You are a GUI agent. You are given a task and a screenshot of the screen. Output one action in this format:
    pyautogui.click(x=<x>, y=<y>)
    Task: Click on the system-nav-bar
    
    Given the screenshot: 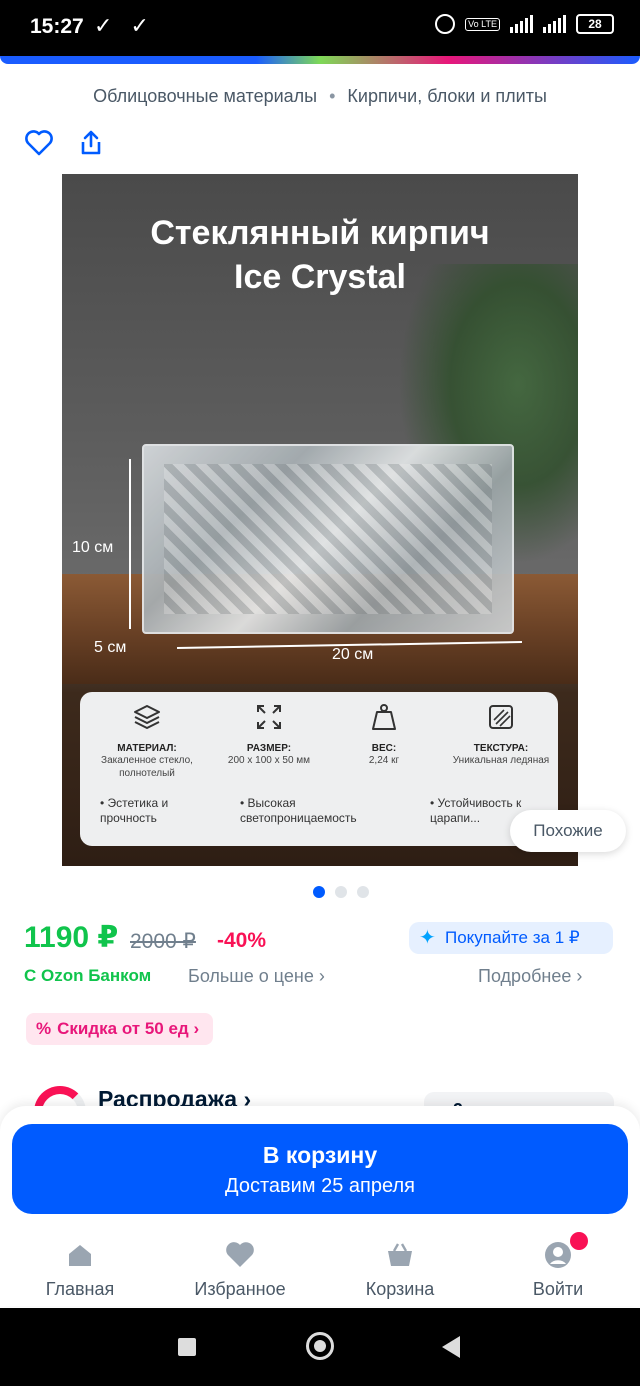 What is the action you would take?
    pyautogui.click(x=320, y=1347)
    